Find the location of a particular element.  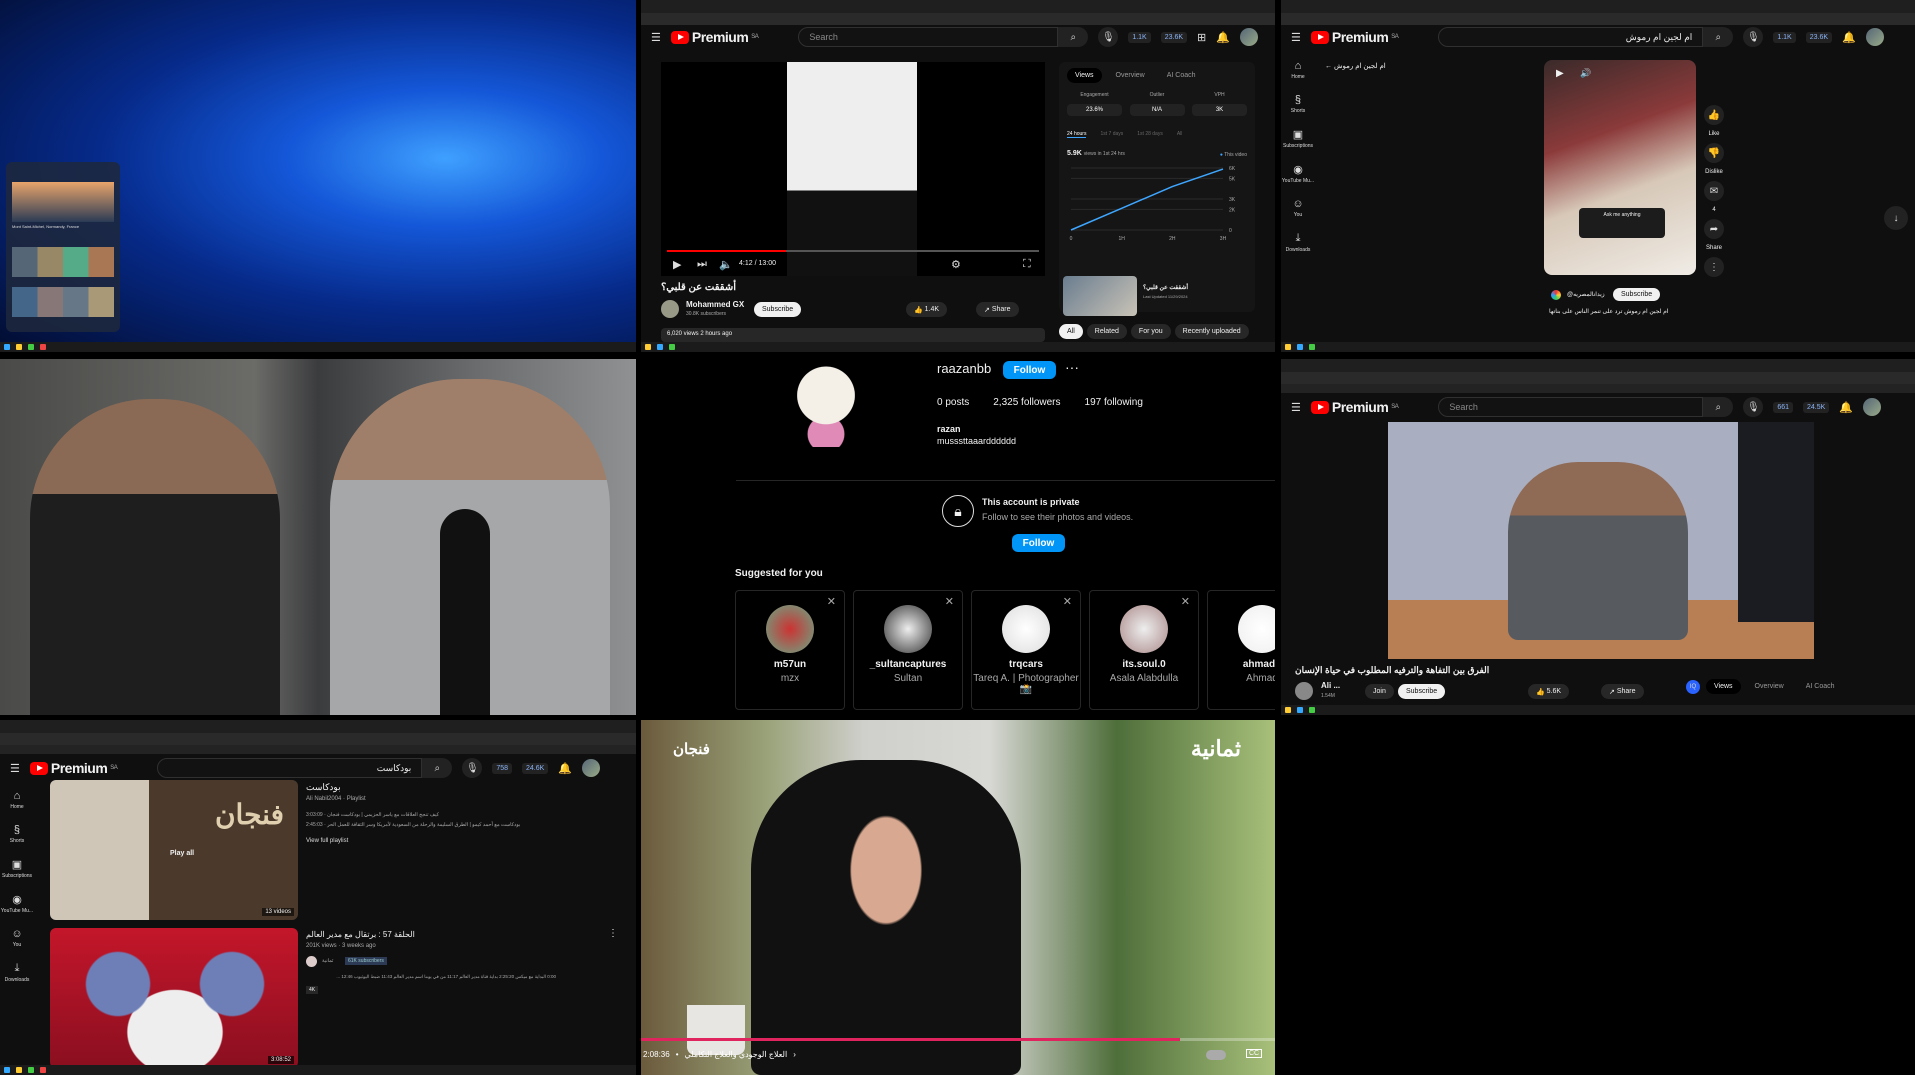

channel-name: Mohammed GX is located at coordinates (715, 304).